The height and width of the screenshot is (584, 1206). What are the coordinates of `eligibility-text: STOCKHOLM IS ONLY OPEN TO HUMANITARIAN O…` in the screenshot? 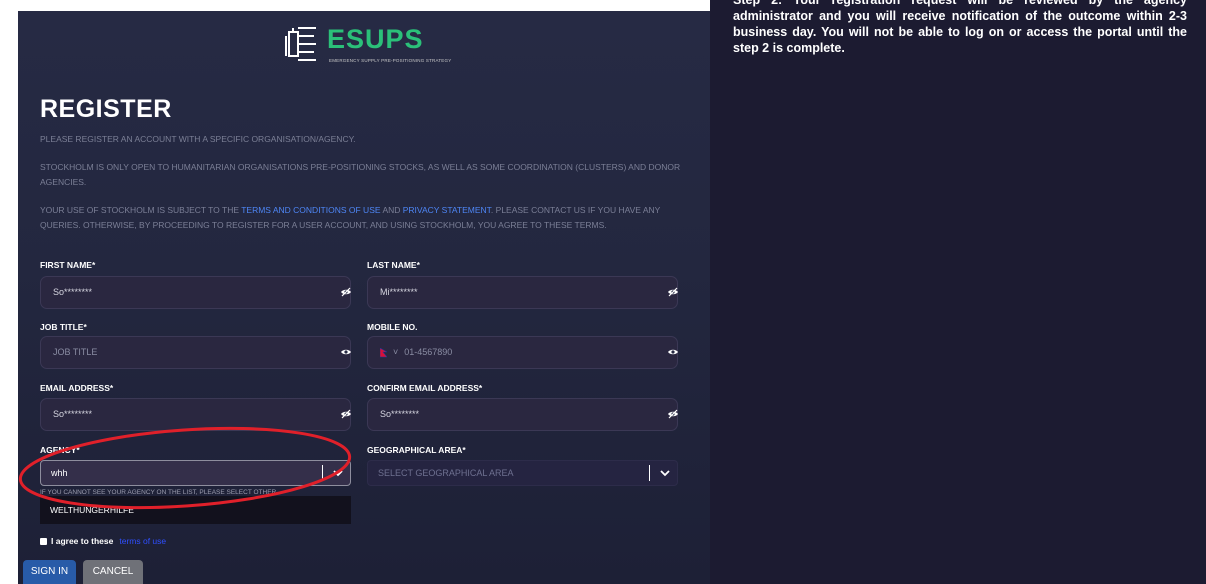 It's located at (360, 174).